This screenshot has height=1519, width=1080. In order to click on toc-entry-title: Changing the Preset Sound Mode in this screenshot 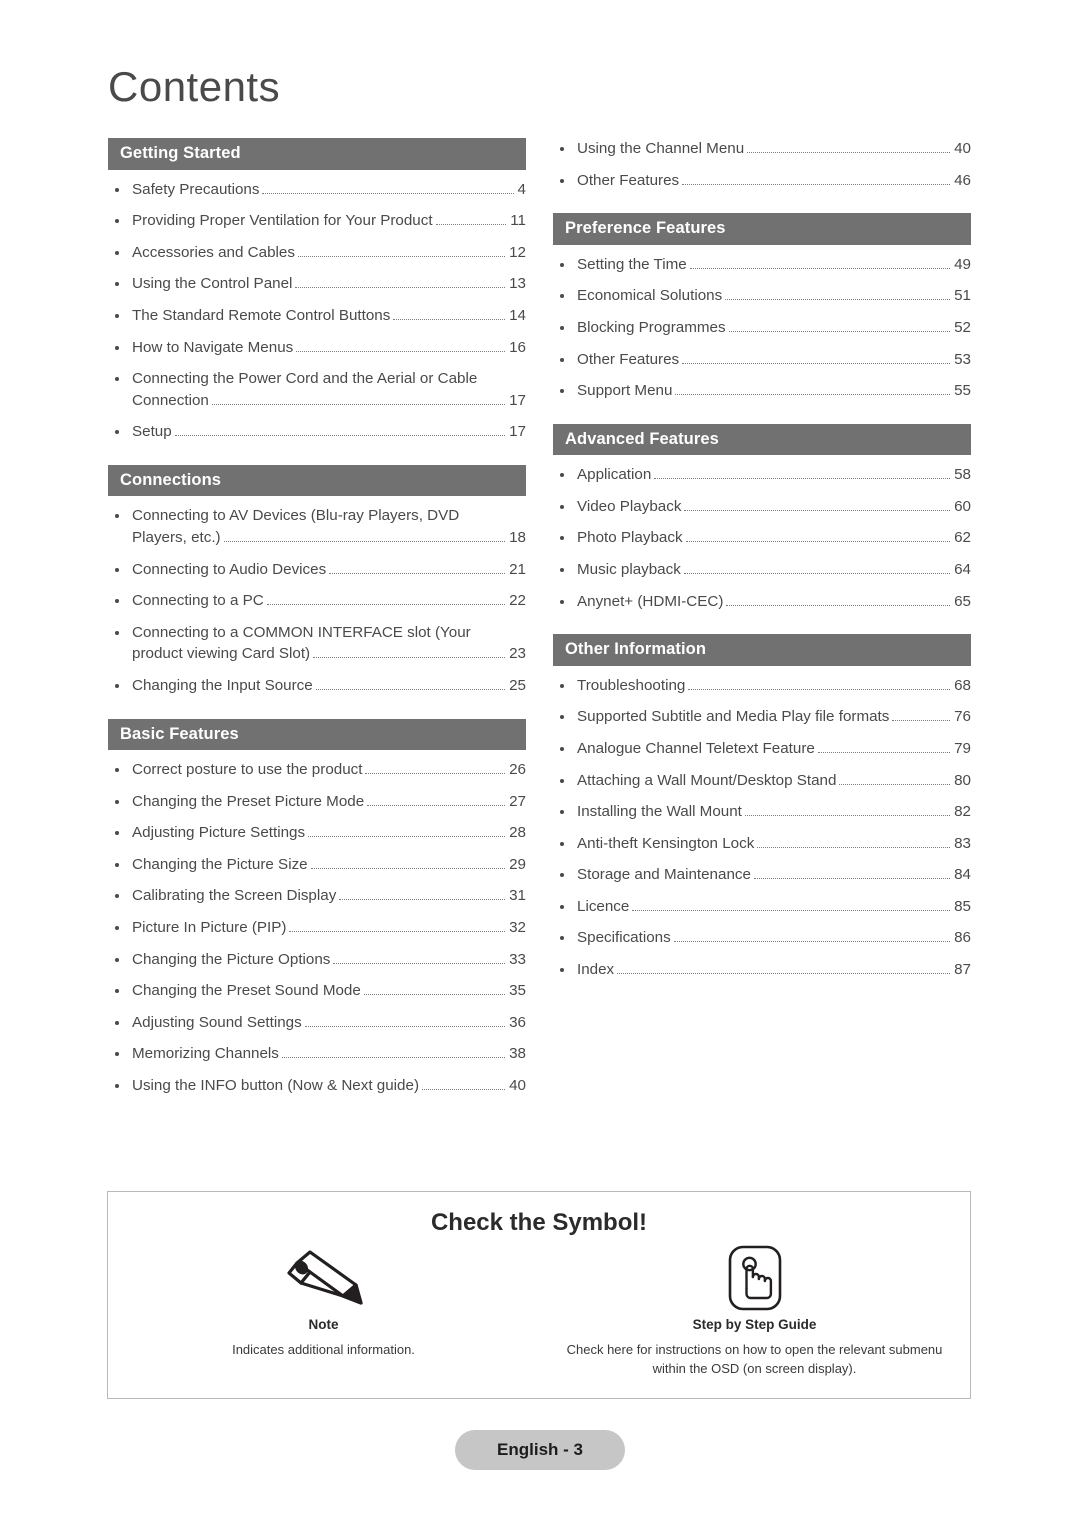, I will do `click(246, 991)`.